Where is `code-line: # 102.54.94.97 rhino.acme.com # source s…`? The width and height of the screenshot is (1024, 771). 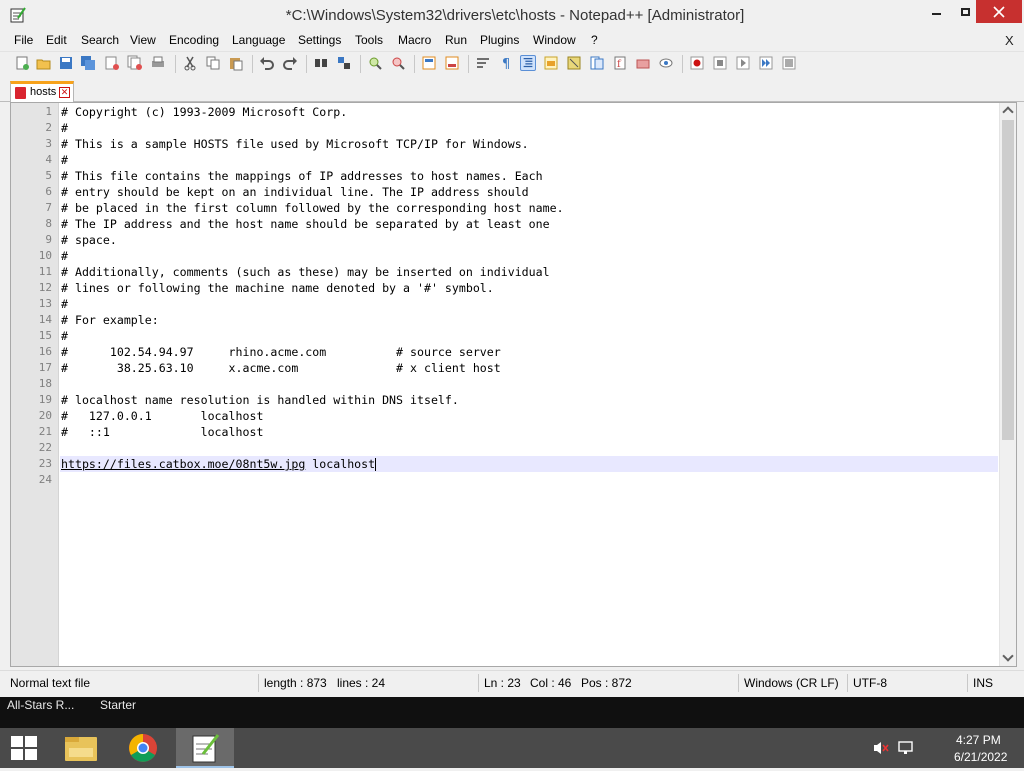 code-line: # 102.54.94.97 rhino.acme.com # source s… is located at coordinates (529, 352).